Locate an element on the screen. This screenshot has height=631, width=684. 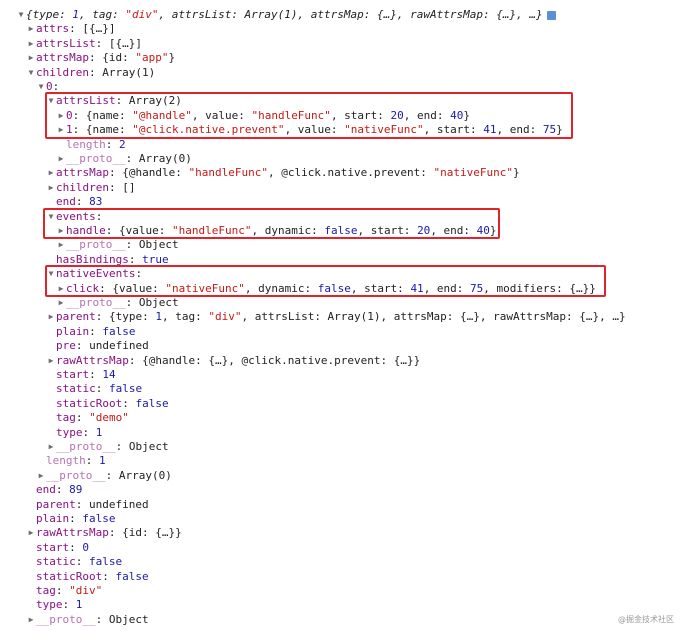
property-key: 0 is located at coordinates (69, 115).